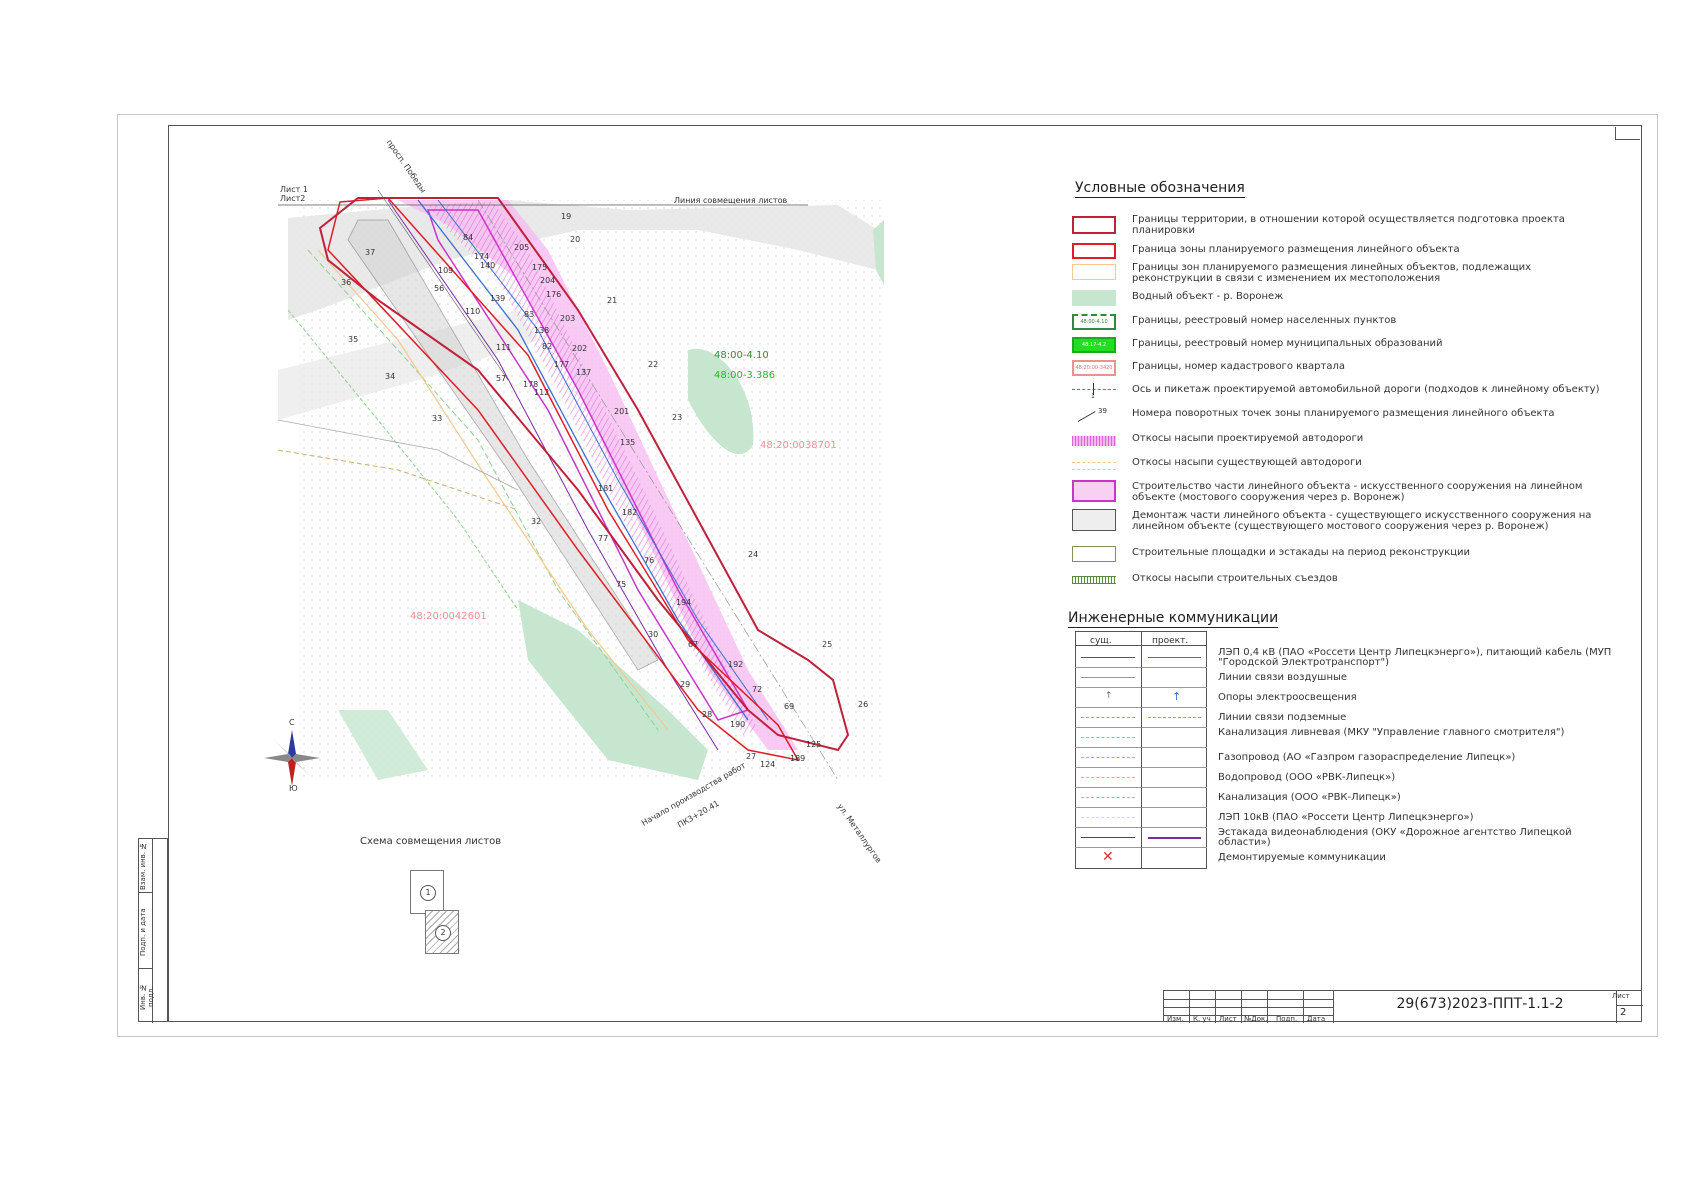 The image size is (1697, 1200). What do you see at coordinates (1094, 520) in the screenshot?
I see `bridge-demolition-icon` at bounding box center [1094, 520].